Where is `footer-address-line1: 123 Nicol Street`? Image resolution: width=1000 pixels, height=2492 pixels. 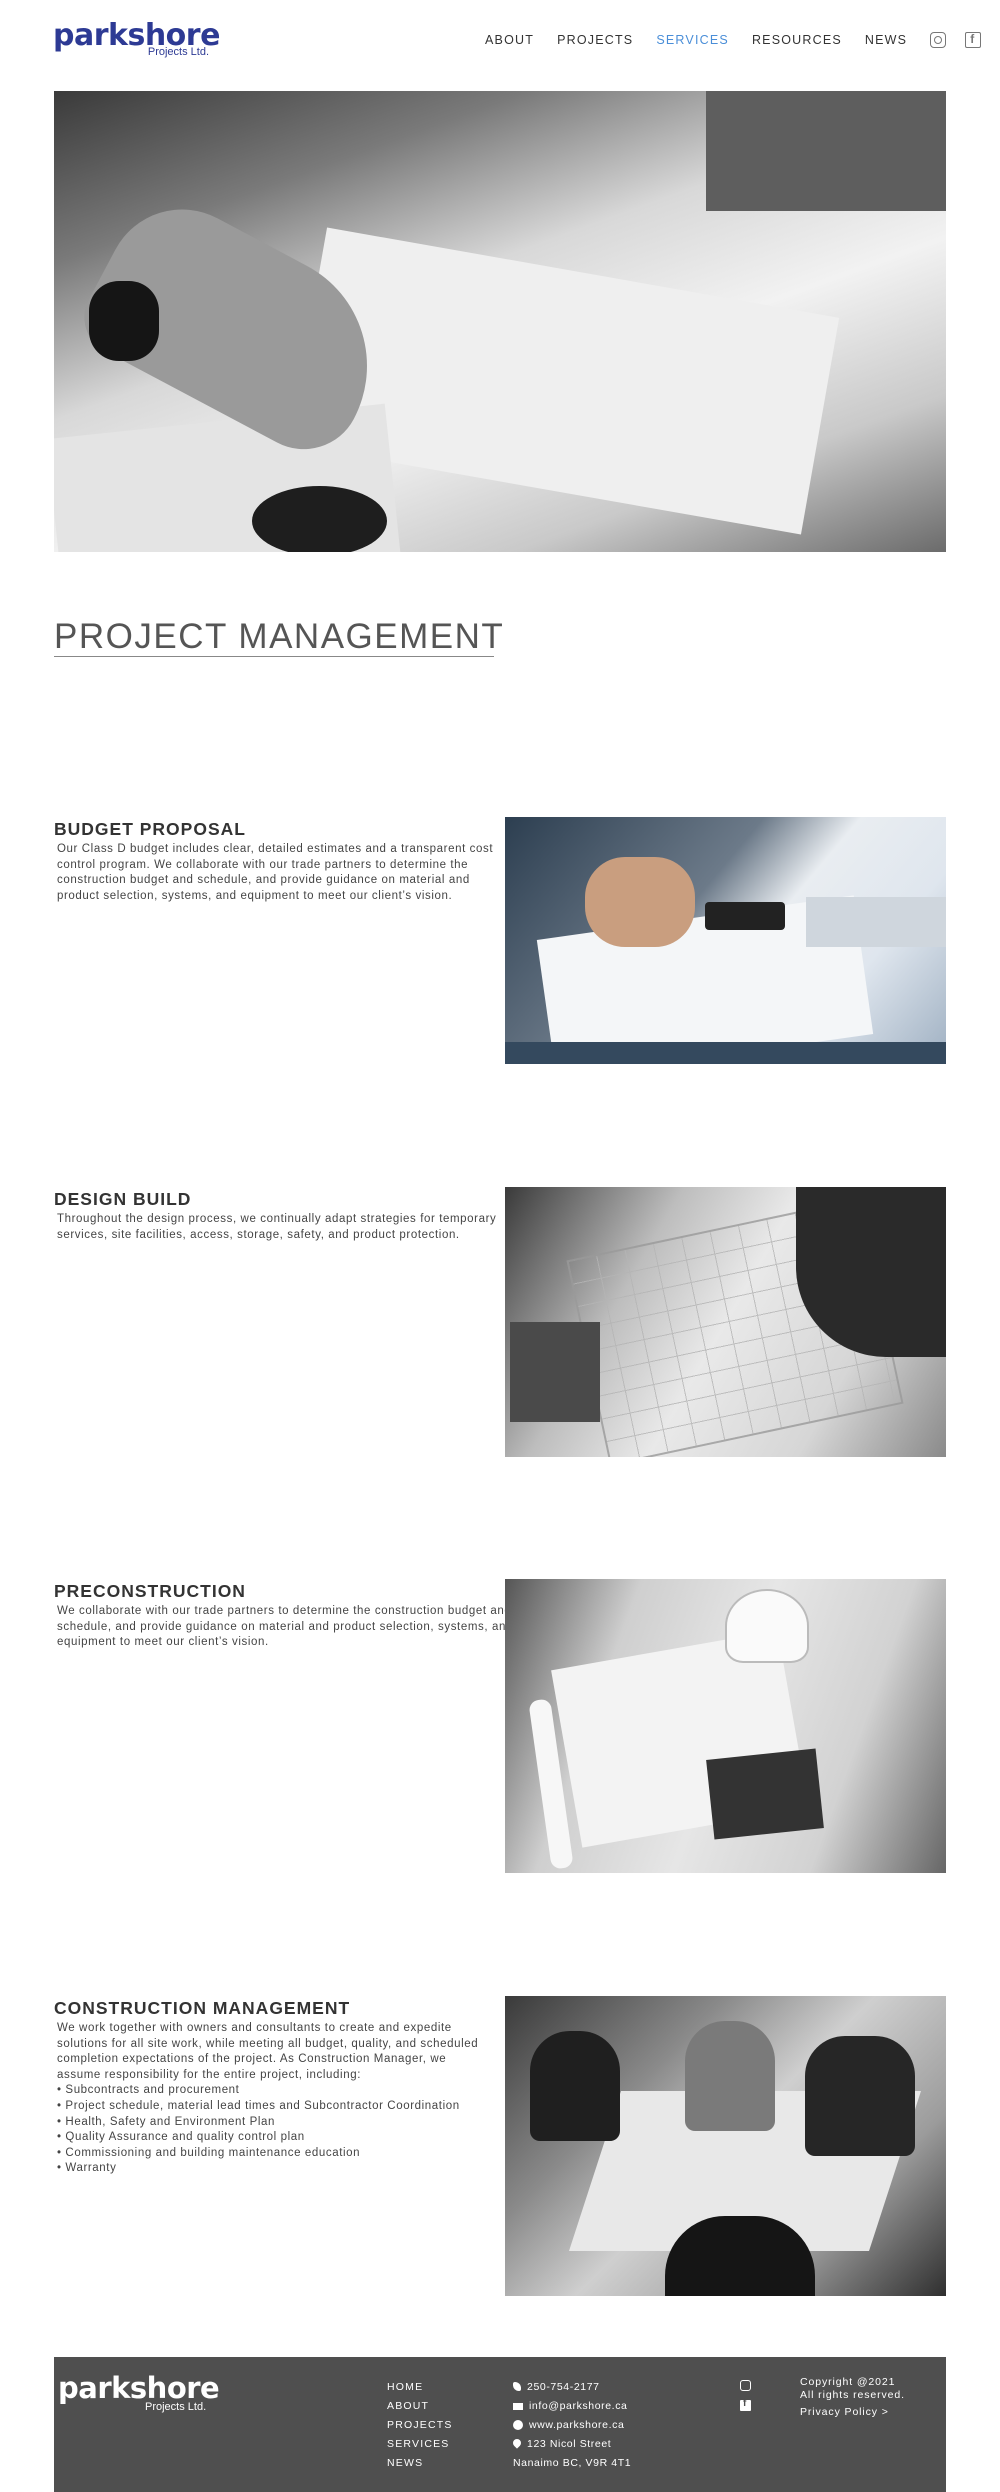 footer-address-line1: 123 Nicol Street is located at coordinates (569, 2444).